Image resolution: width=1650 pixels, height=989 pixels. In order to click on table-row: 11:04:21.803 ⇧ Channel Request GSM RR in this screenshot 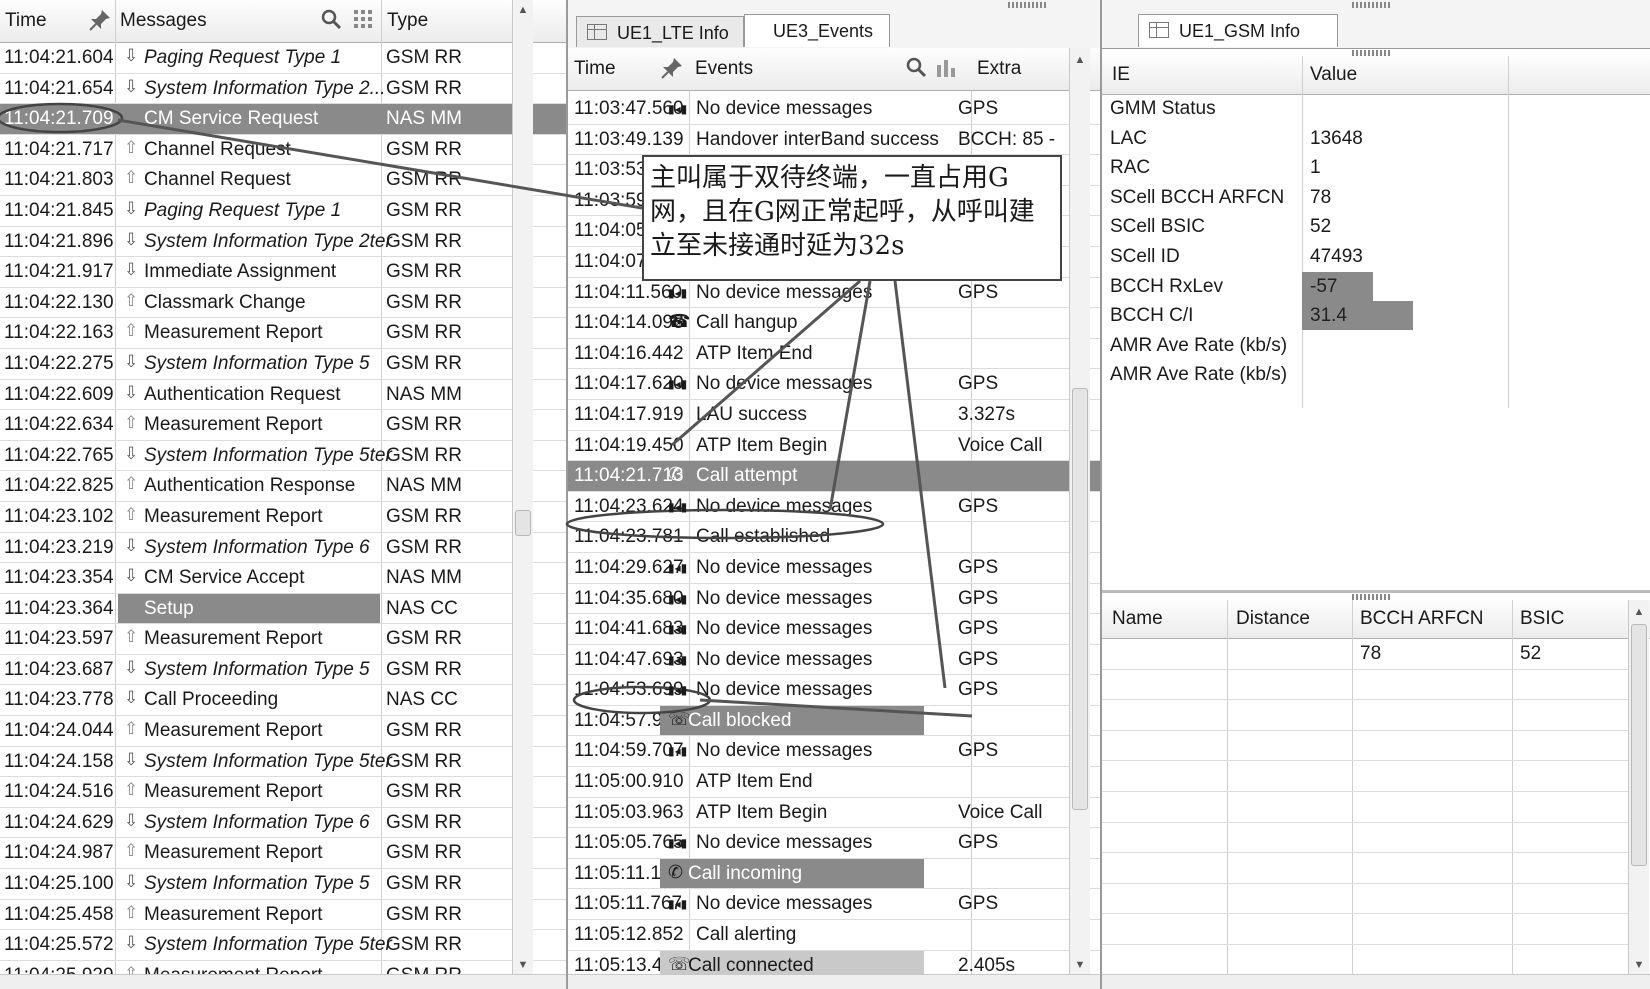, I will do `click(283, 180)`.